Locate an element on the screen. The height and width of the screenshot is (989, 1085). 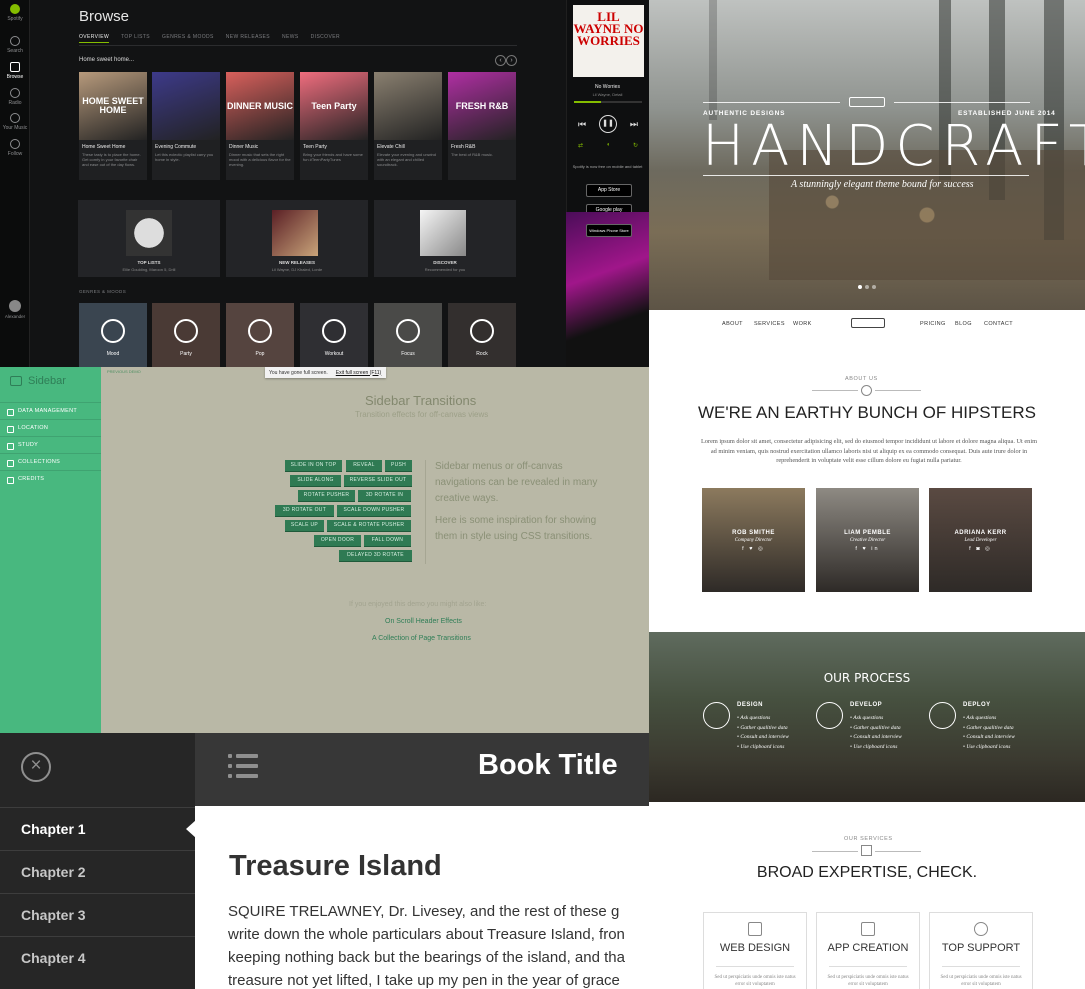
clipboard-icon is located at coordinates (716, 715).